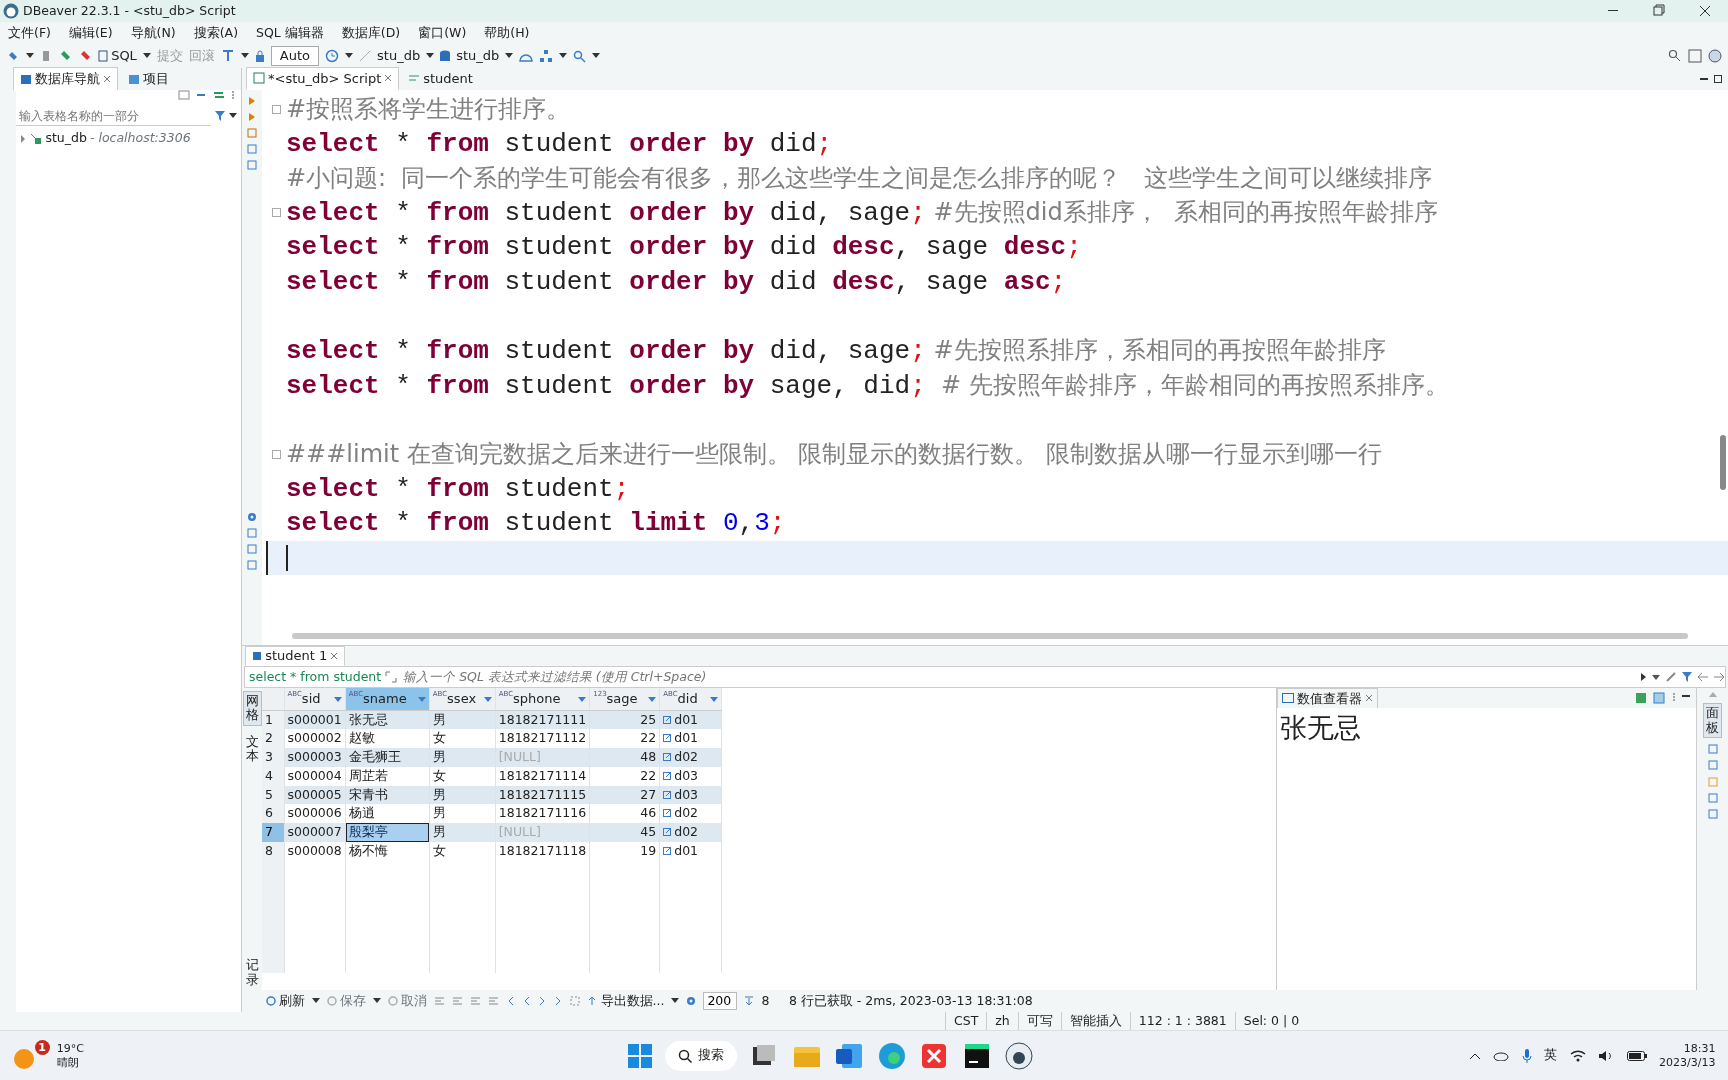 This screenshot has height=1080, width=1728. I want to click on panel-tab: 数值查看器, so click(1327, 697).